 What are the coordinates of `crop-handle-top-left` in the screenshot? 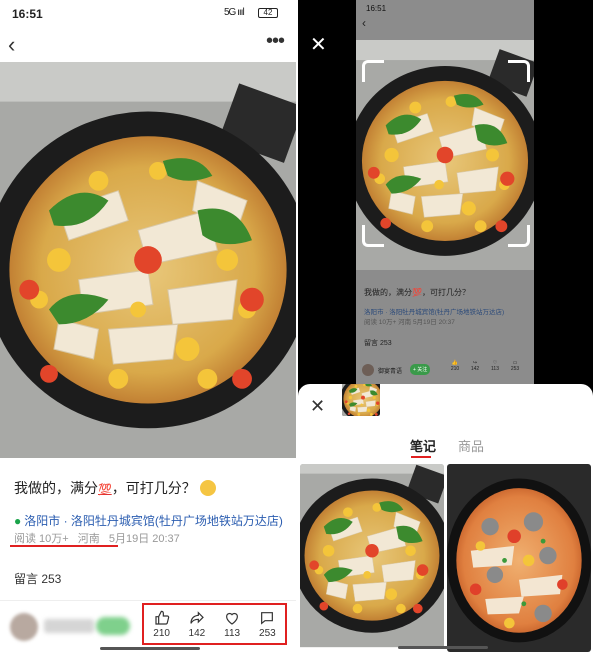 It's located at (373, 71).